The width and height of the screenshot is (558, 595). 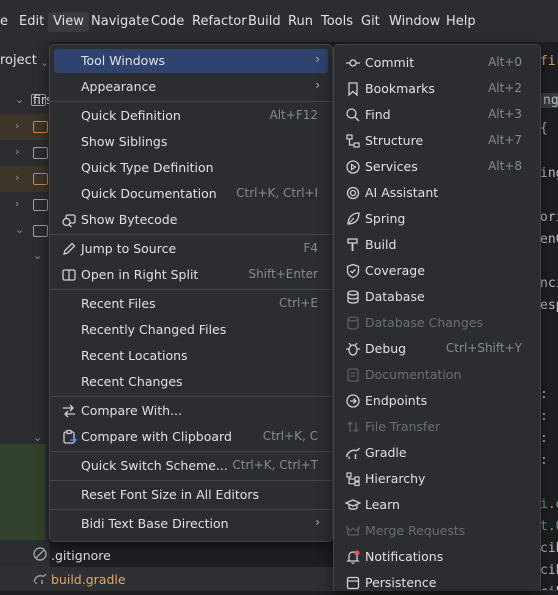 What do you see at coordinates (129, 248) in the screenshot?
I see `menu-item-label: Jump to Source` at bounding box center [129, 248].